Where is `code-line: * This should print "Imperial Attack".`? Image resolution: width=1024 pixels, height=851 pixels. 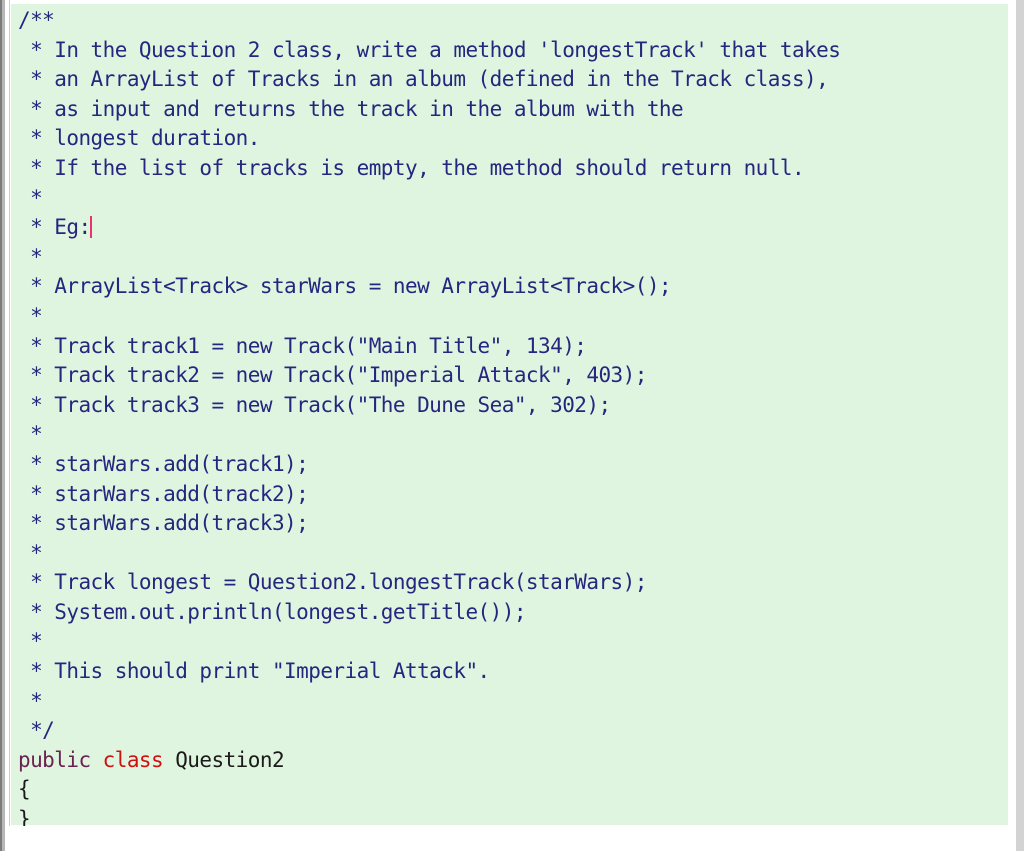
code-line: * This should print "Imperial Attack". is located at coordinates (509, 672).